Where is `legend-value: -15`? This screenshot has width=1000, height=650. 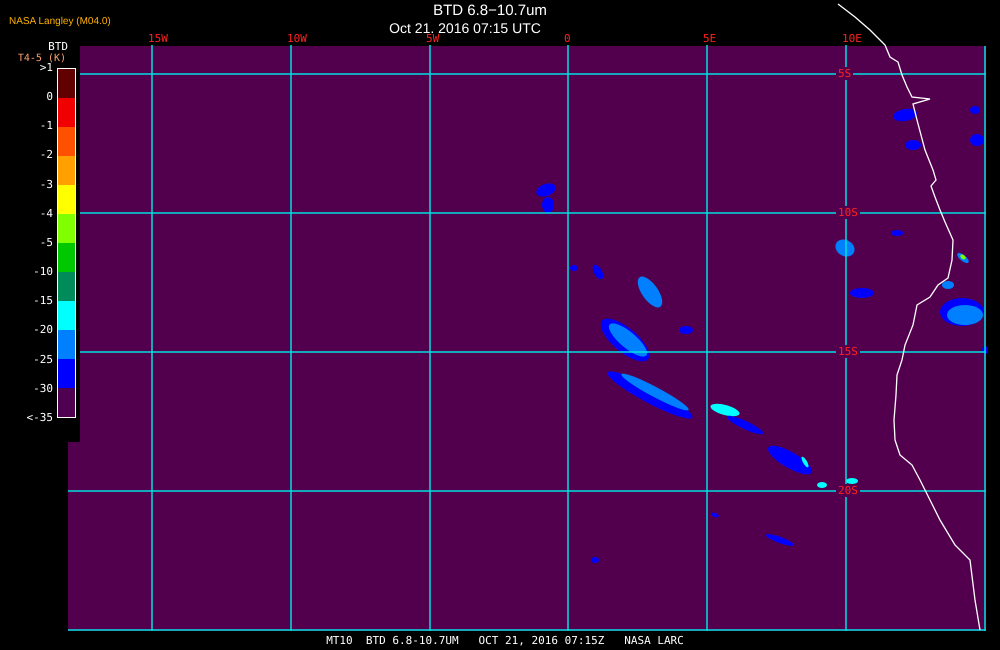 legend-value: -15 is located at coordinates (42, 301).